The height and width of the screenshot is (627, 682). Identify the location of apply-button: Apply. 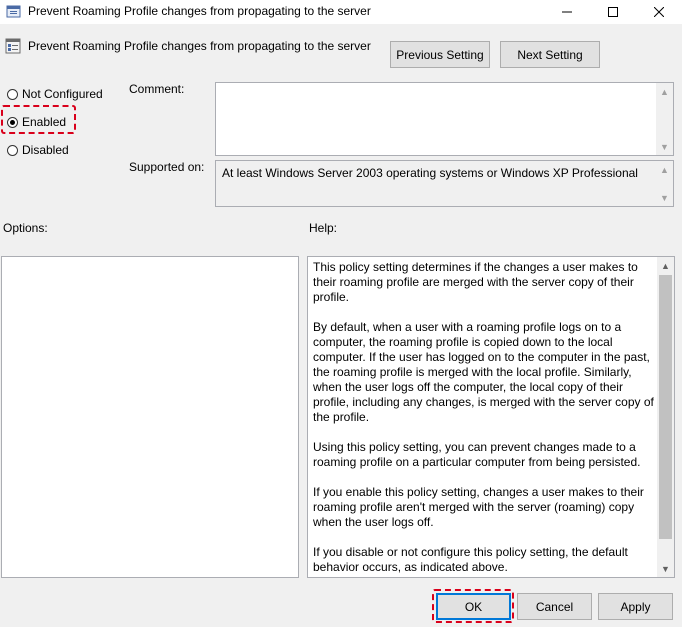
(635, 606).